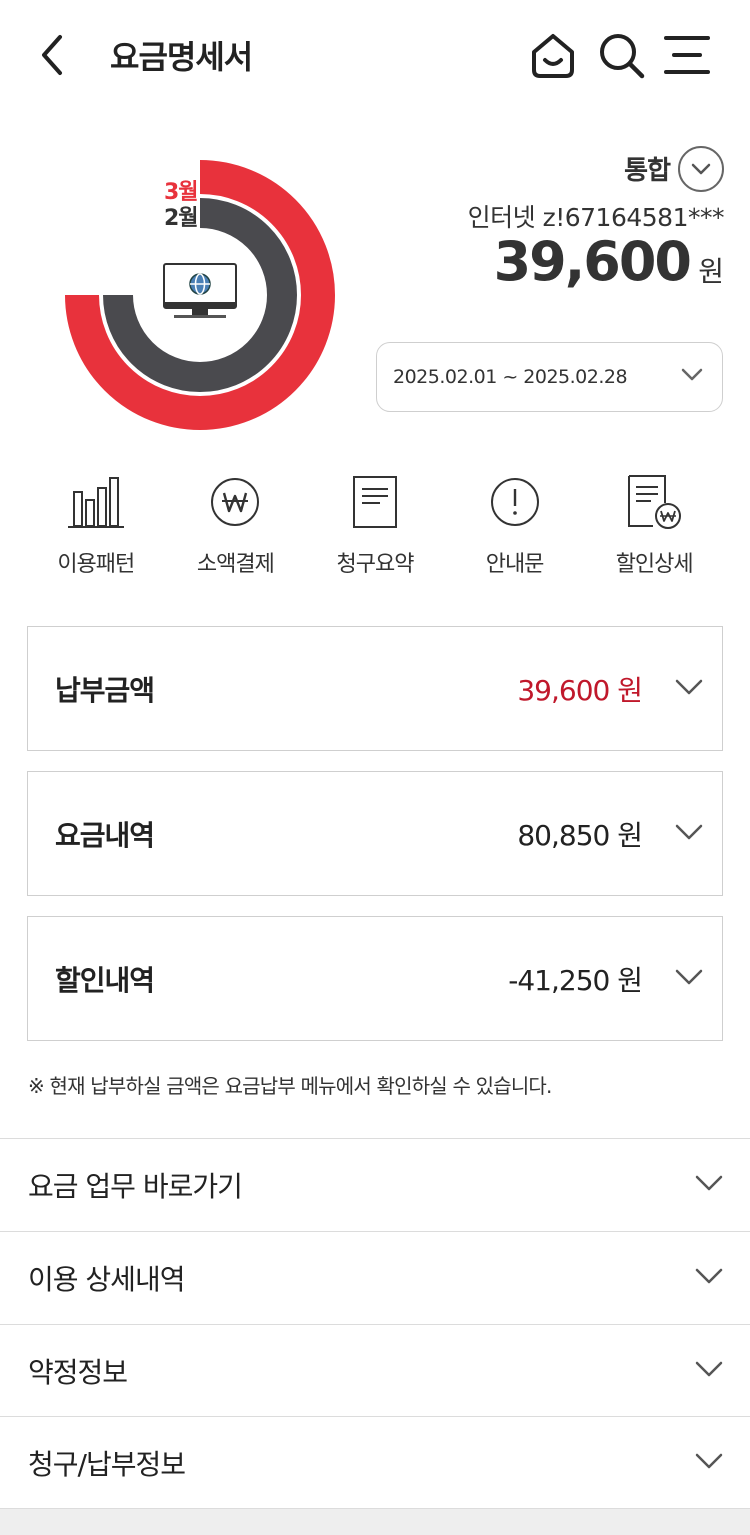 The image size is (750, 1535). What do you see at coordinates (375, 55) in the screenshot?
I see `app-header: 요금명세서` at bounding box center [375, 55].